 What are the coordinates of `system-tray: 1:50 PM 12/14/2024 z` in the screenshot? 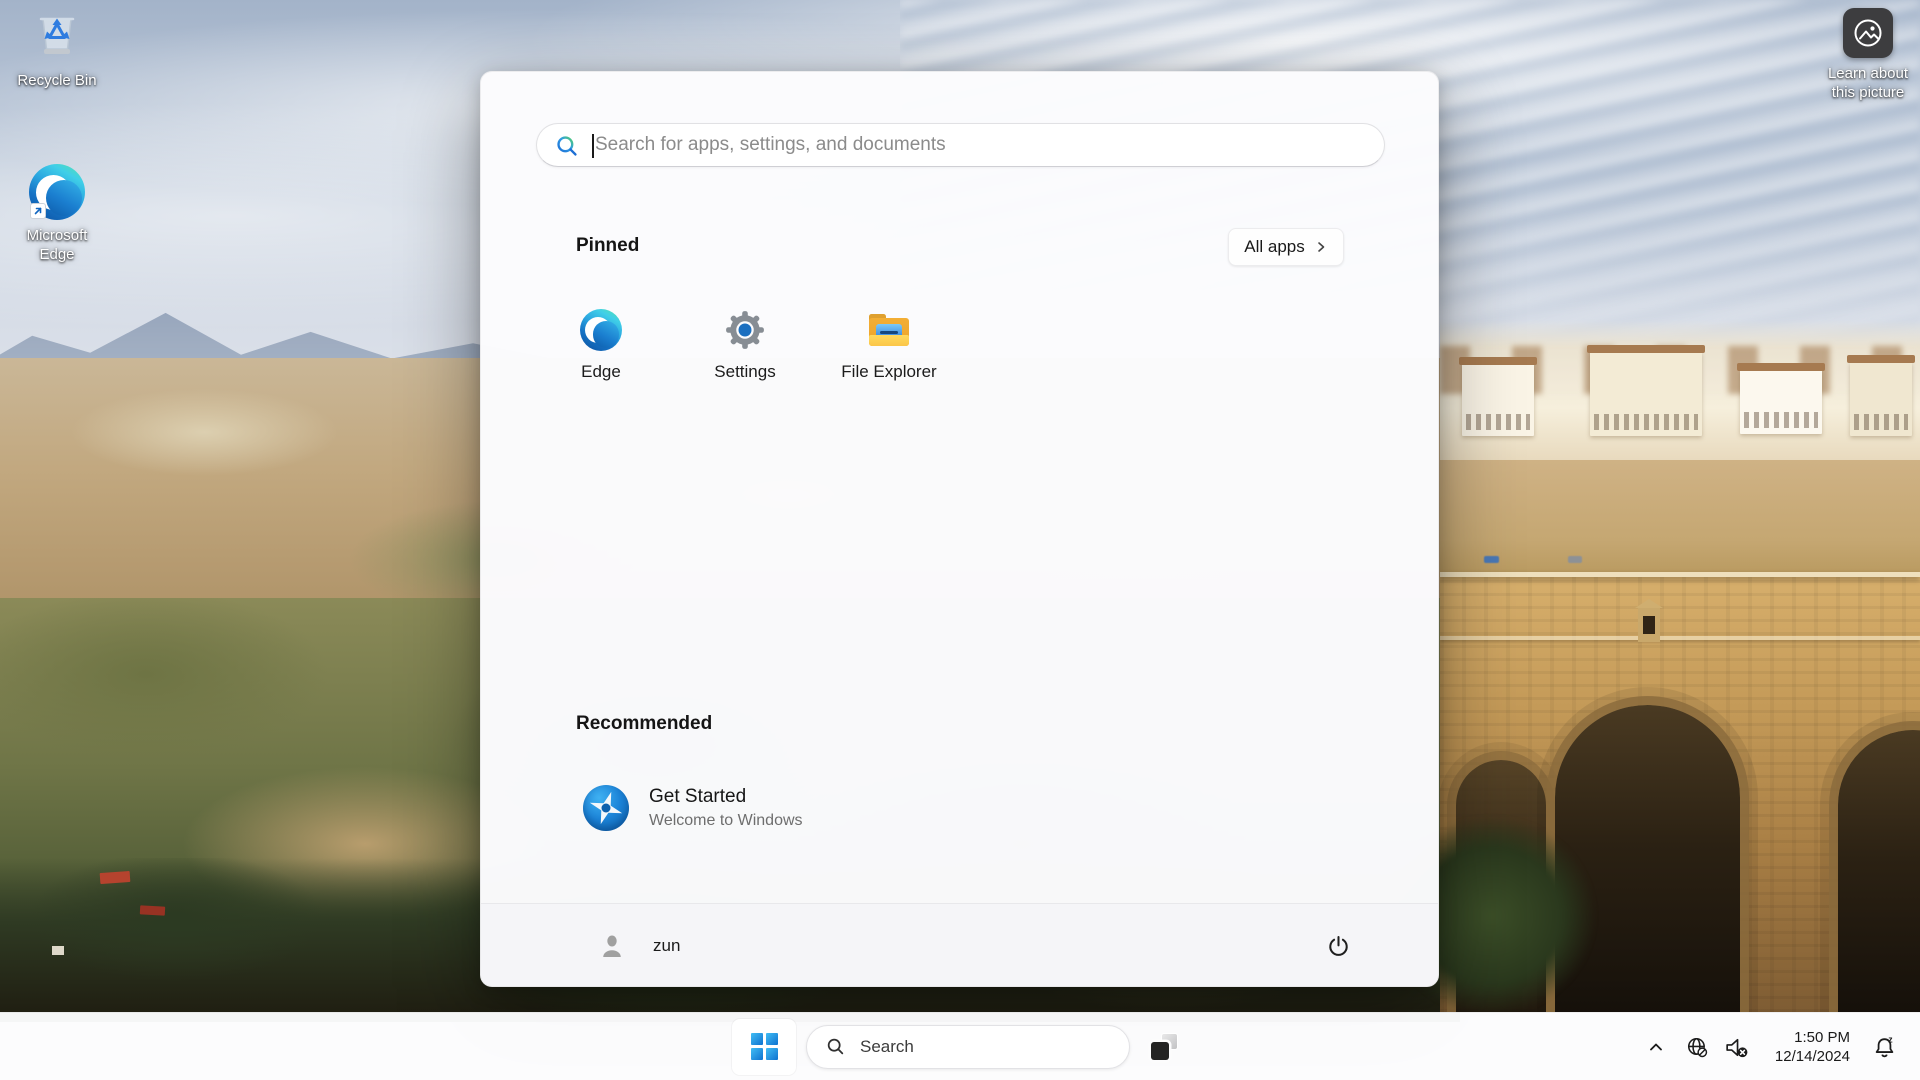 It's located at (1771, 1046).